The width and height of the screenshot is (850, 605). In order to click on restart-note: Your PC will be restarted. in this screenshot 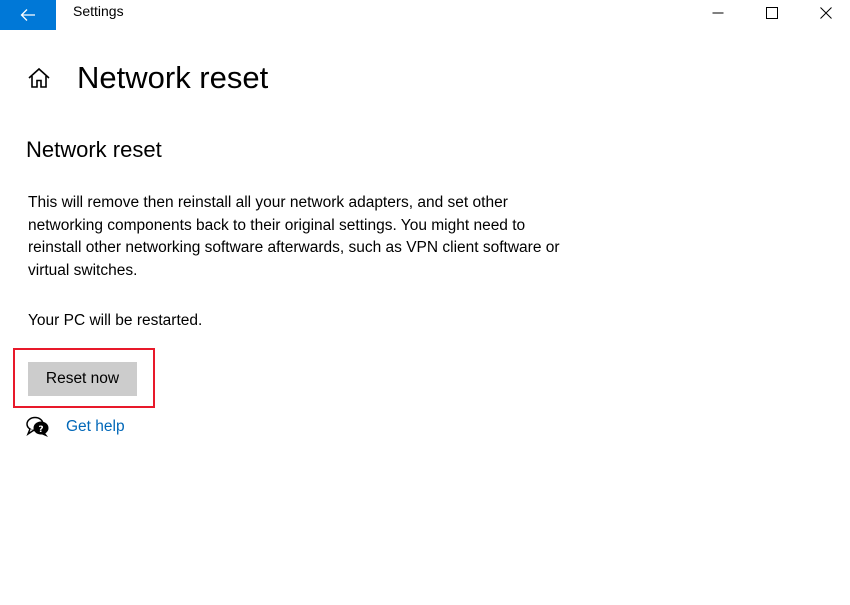, I will do `click(115, 320)`.